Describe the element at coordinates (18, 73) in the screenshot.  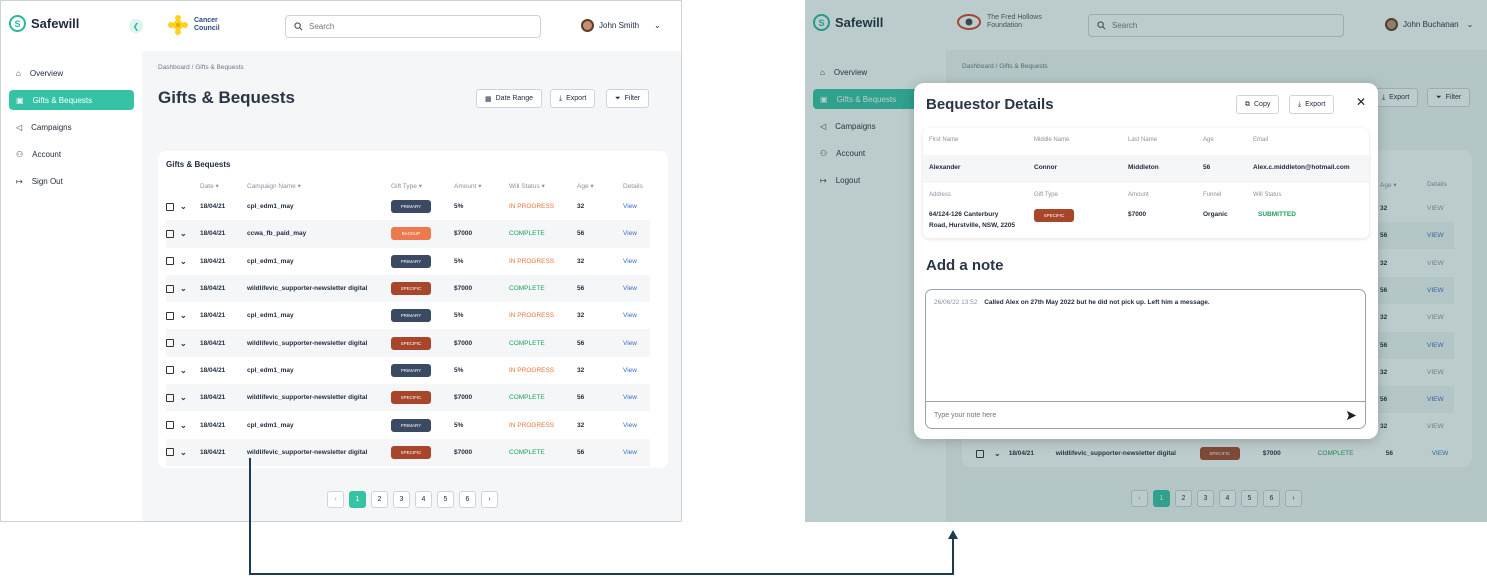
I see `home-icon: ⌂` at that location.